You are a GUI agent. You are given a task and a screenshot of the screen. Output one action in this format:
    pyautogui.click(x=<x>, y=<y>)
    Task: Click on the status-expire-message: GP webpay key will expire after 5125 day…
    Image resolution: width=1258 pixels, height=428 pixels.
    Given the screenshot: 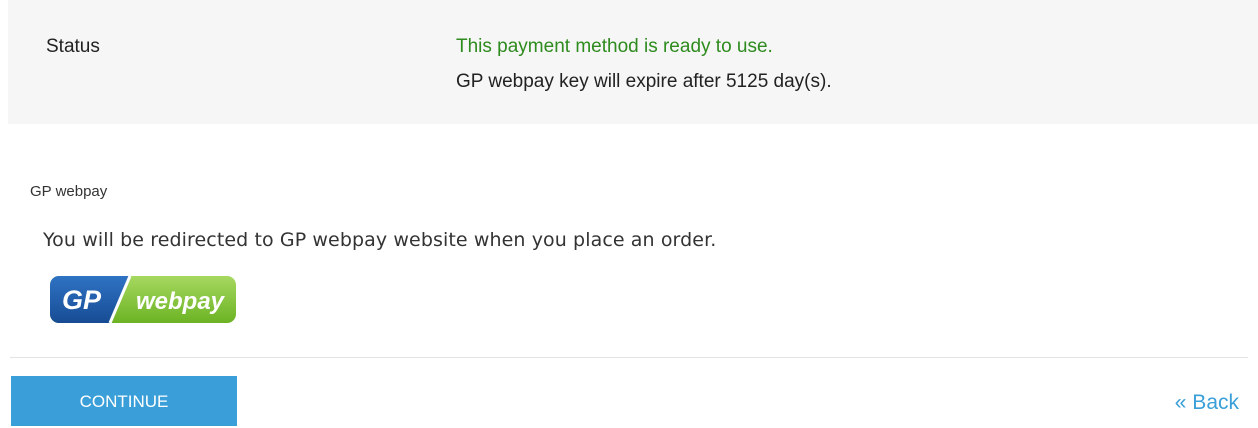 What is the action you would take?
    pyautogui.click(x=644, y=81)
    